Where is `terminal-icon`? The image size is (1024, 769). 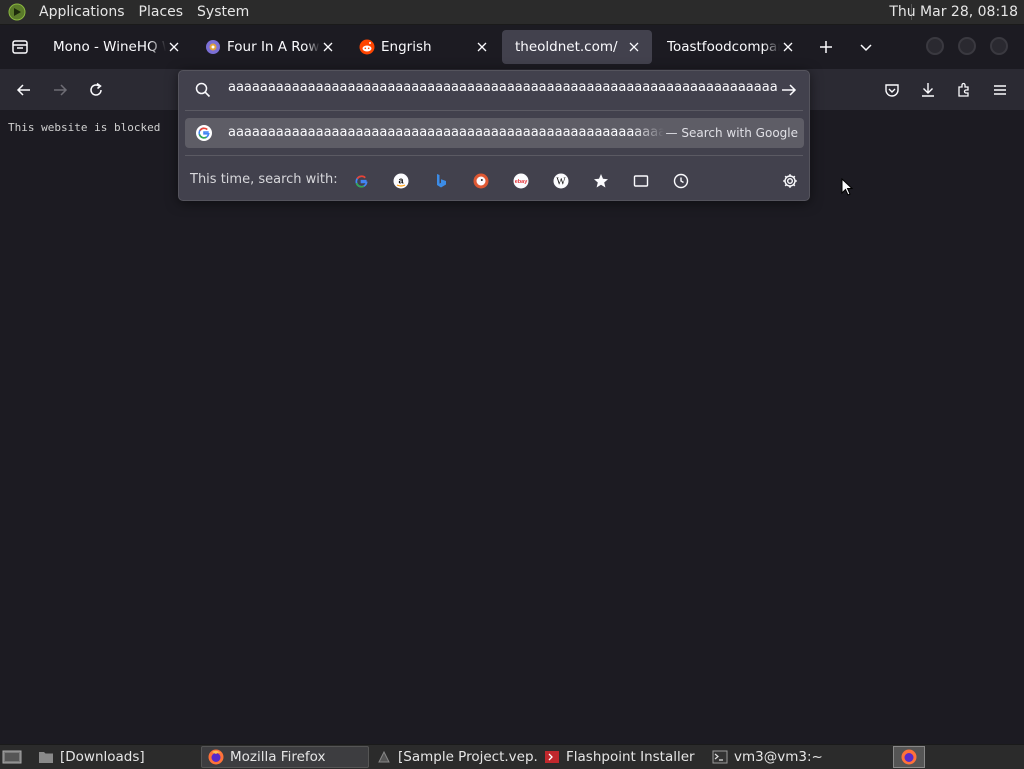 terminal-icon is located at coordinates (720, 757).